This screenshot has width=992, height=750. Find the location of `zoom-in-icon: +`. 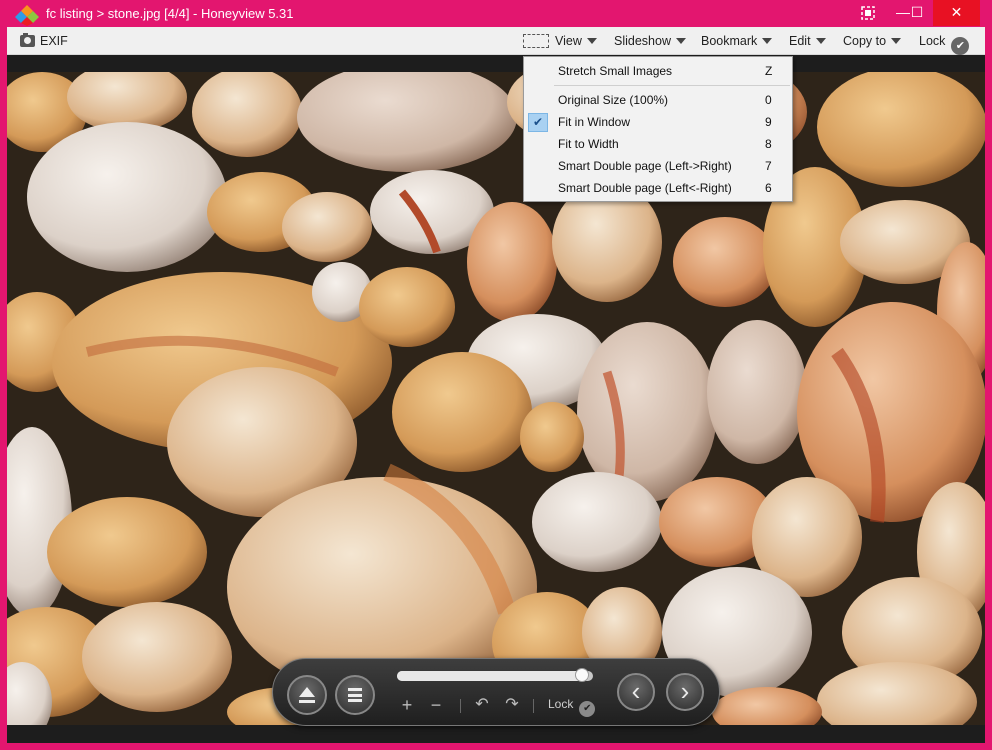

zoom-in-icon: + is located at coordinates (407, 705).